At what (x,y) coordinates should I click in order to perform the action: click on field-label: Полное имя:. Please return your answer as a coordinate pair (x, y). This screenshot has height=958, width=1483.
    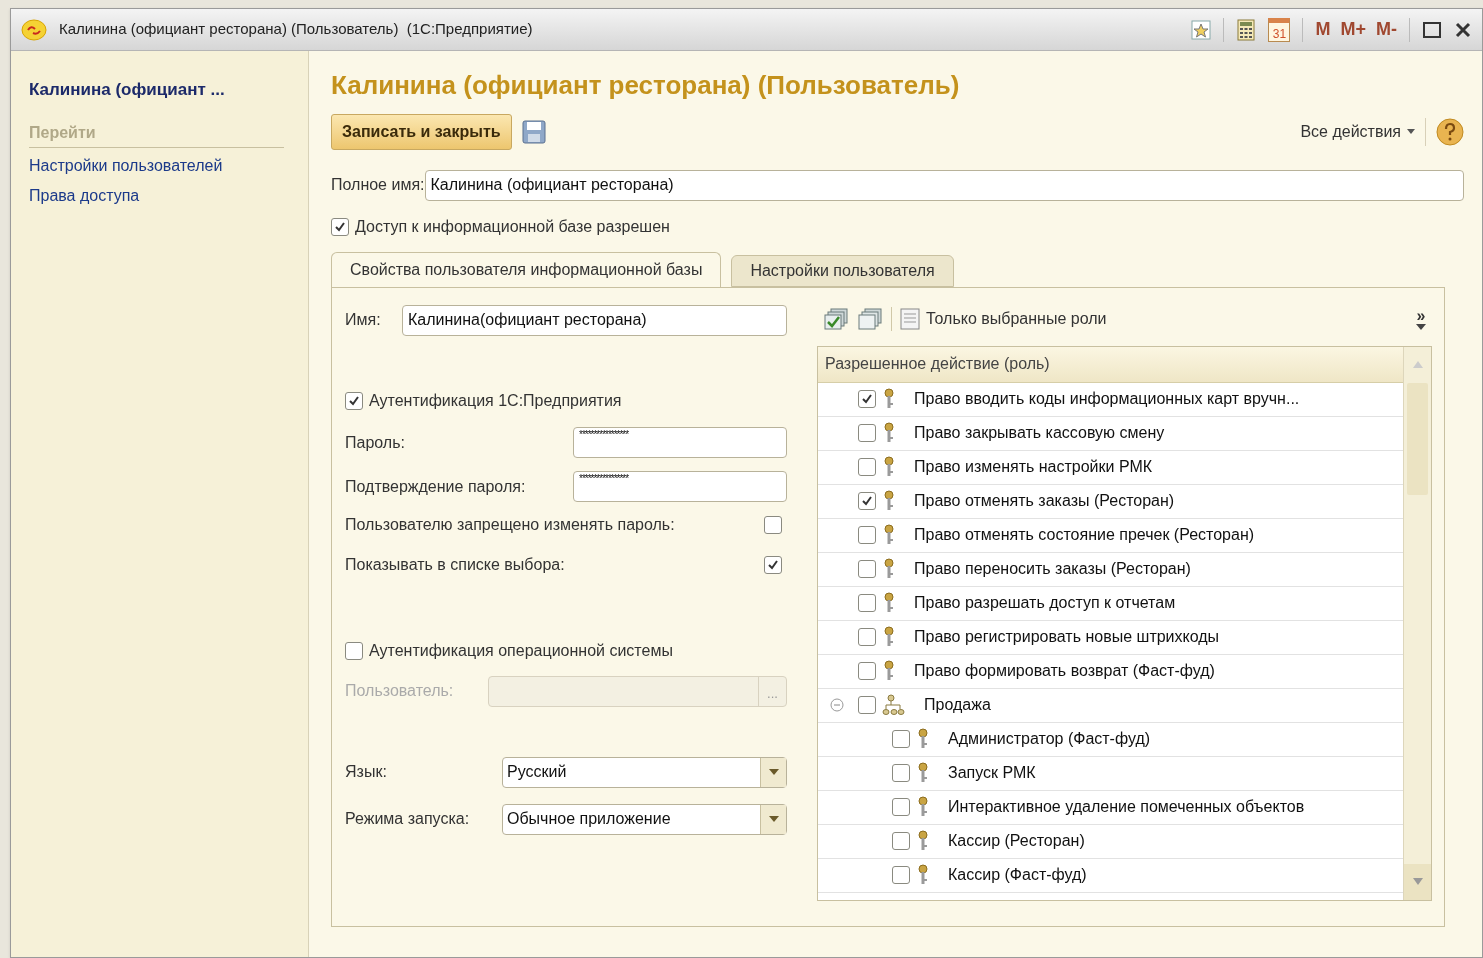
    Looking at the image, I should click on (378, 185).